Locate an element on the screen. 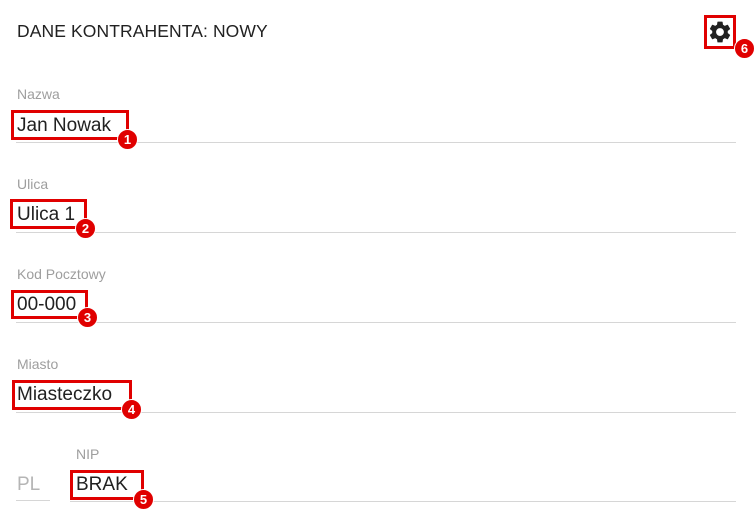 The width and height of the screenshot is (755, 531). field-underline-kod-pocztowy is located at coordinates (376, 322).